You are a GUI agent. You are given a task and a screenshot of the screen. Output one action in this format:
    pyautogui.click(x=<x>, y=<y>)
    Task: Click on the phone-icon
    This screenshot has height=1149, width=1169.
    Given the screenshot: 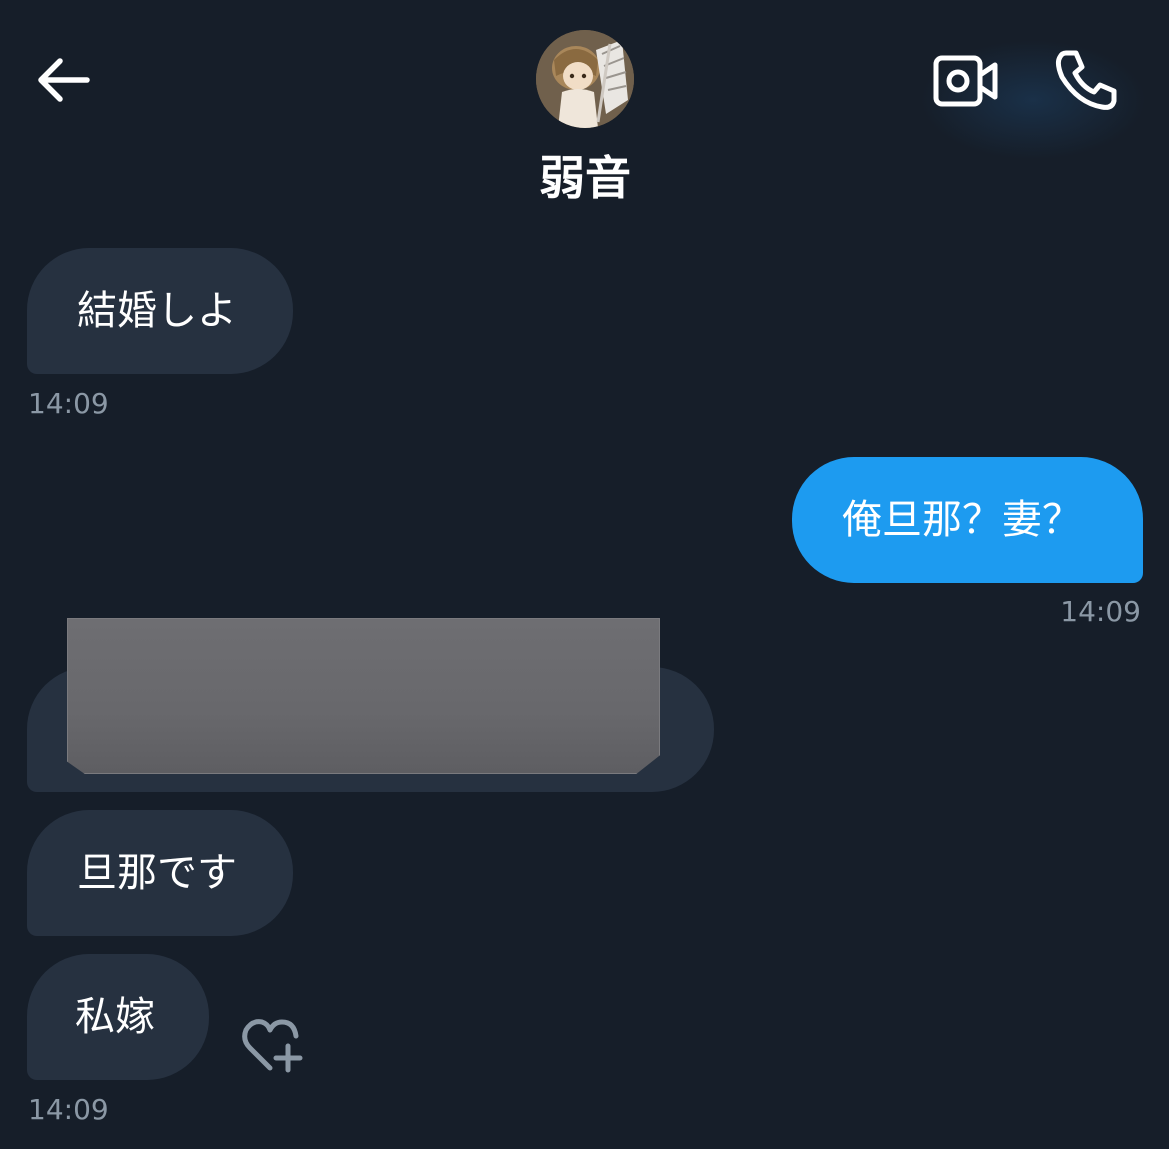 What is the action you would take?
    pyautogui.click(x=1086, y=80)
    